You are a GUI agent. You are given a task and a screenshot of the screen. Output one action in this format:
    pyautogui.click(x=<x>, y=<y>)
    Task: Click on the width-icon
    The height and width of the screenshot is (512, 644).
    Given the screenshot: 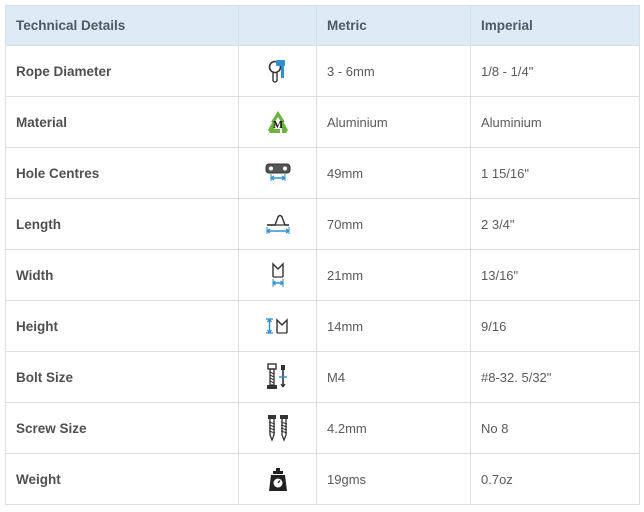 What is the action you would take?
    pyautogui.click(x=277, y=275)
    